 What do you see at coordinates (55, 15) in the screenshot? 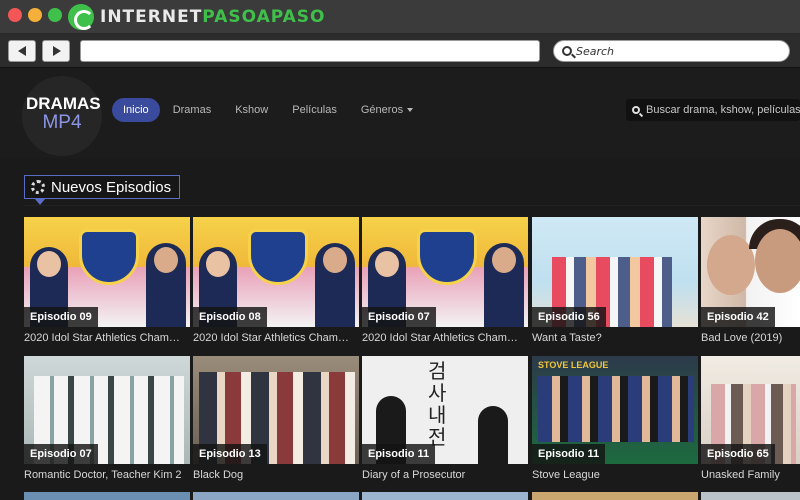
I see `maximize-window-icon` at bounding box center [55, 15].